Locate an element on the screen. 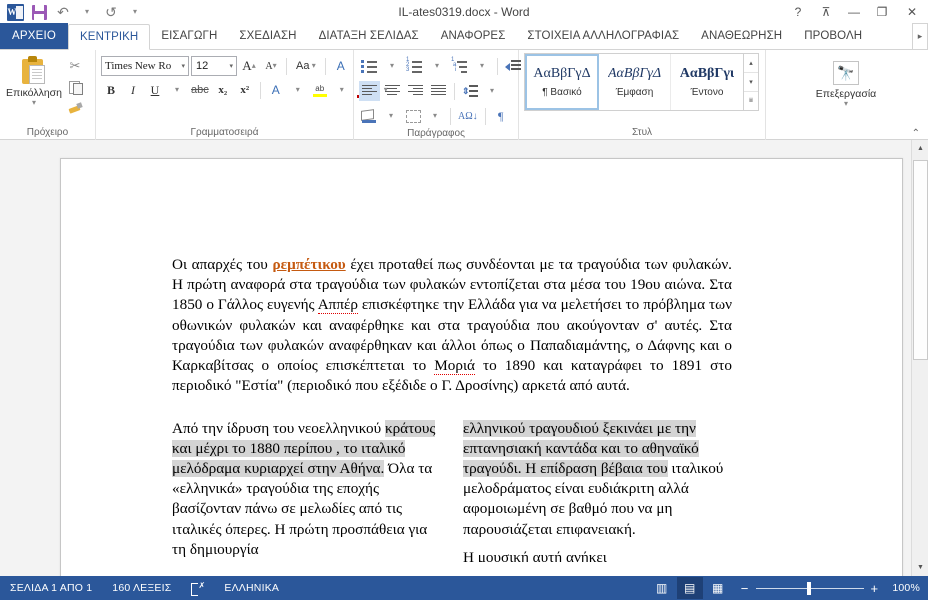 This screenshot has width=928, height=600. zoom-thumb is located at coordinates (808, 588).